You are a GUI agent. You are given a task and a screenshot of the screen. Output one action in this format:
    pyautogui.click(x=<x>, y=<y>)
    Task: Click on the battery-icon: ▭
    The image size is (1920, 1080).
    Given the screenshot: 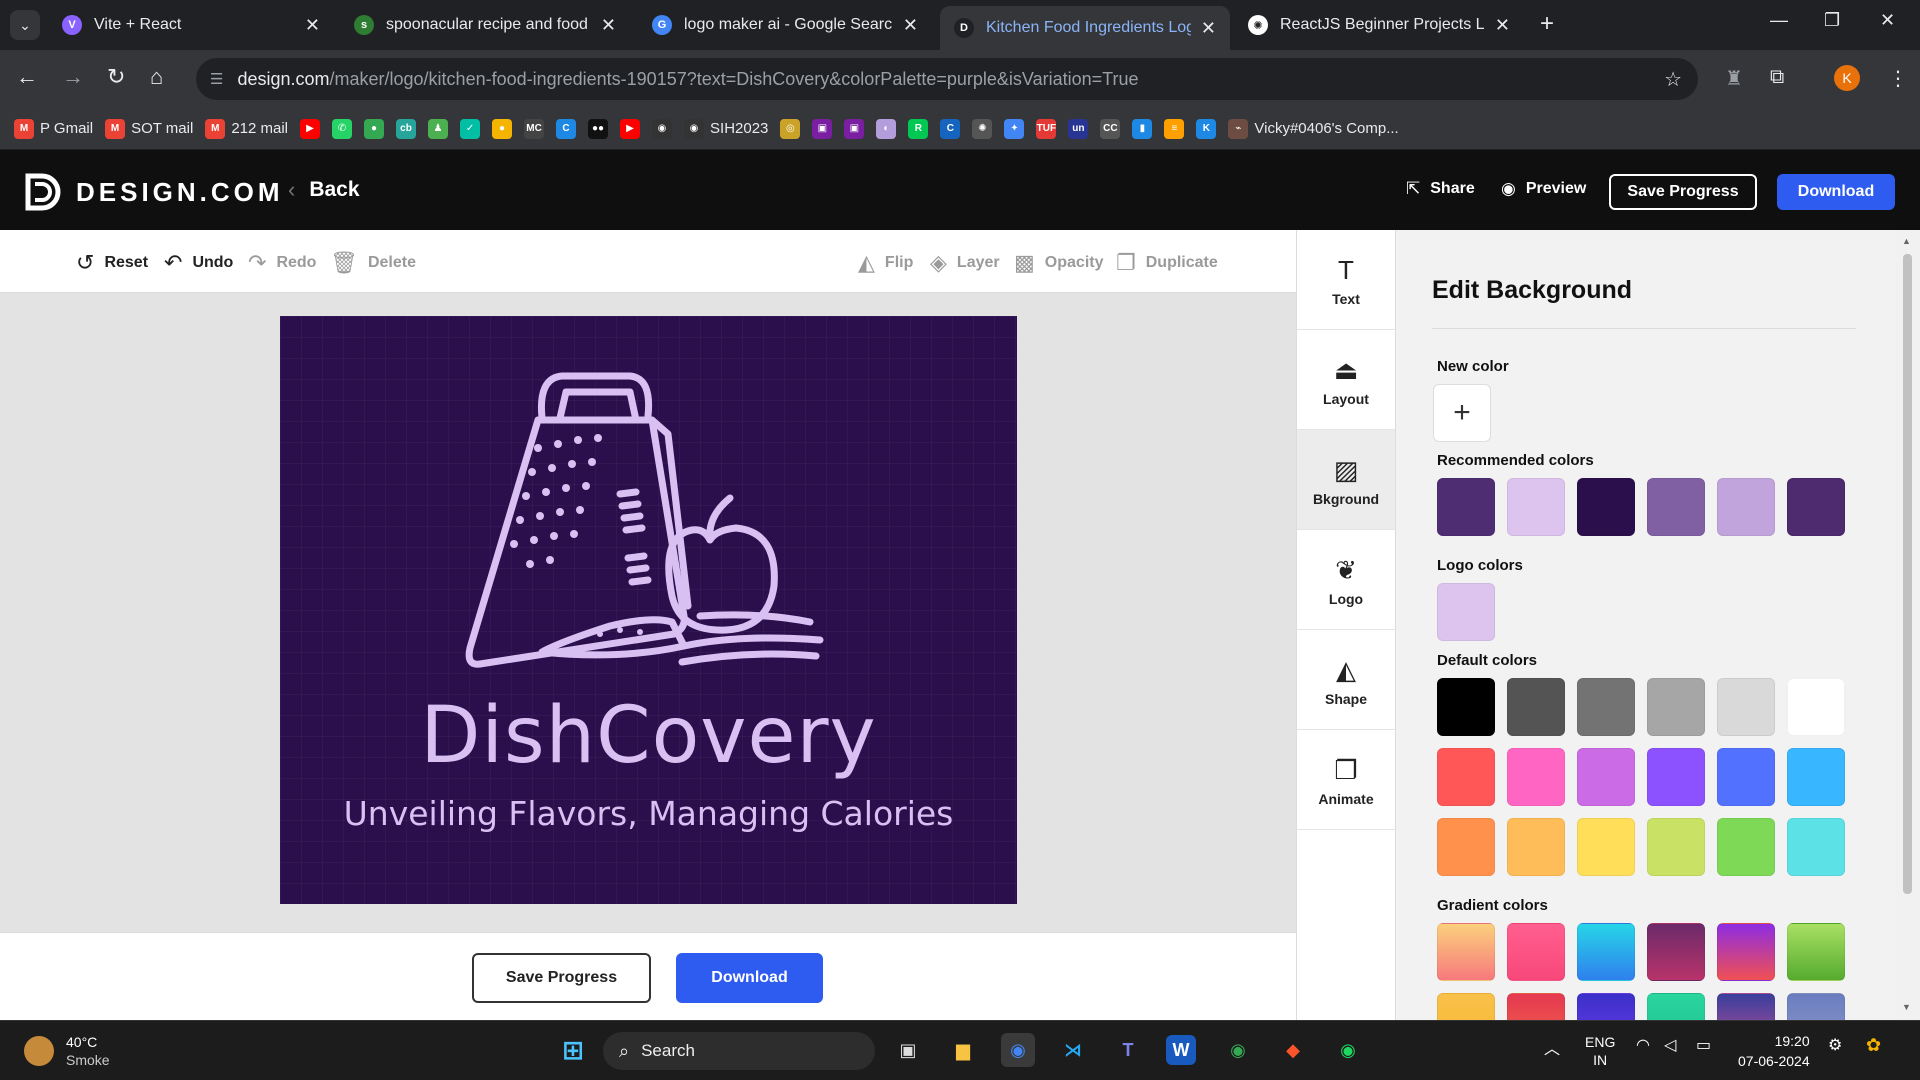 What is the action you would take?
    pyautogui.click(x=1703, y=1045)
    